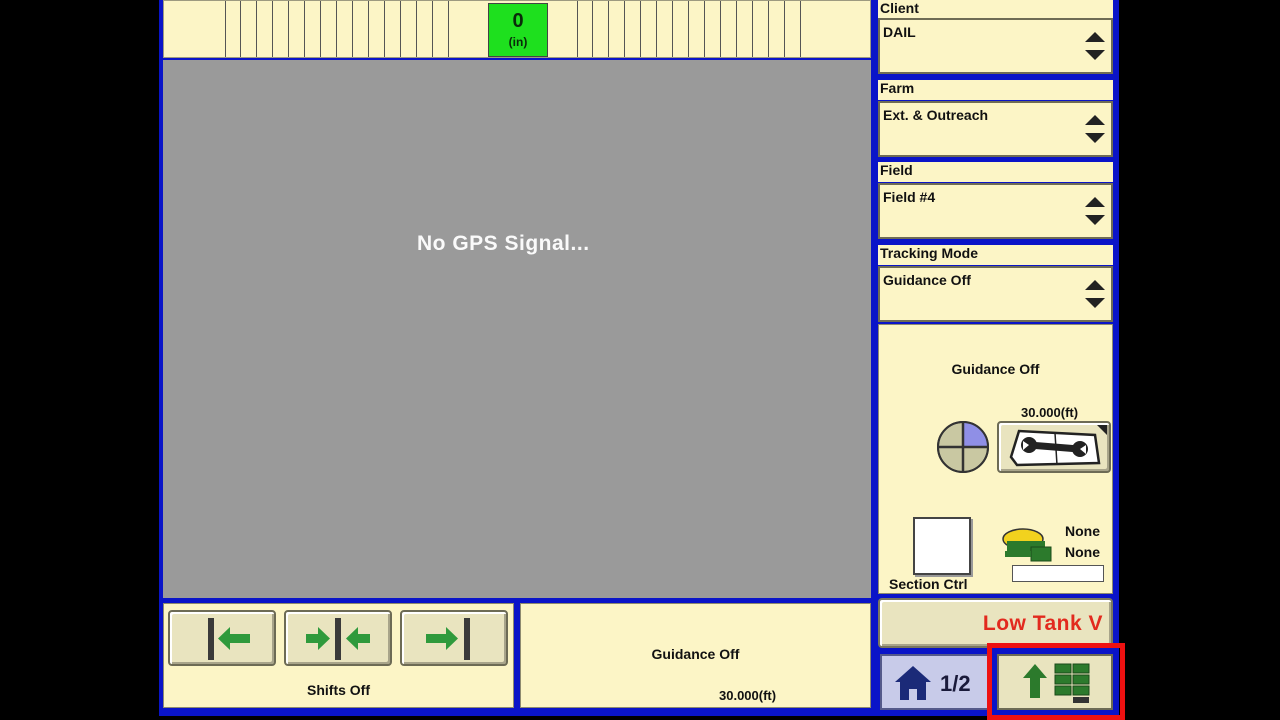  What do you see at coordinates (955, 683) in the screenshot?
I see `page-indicator: 1/2` at bounding box center [955, 683].